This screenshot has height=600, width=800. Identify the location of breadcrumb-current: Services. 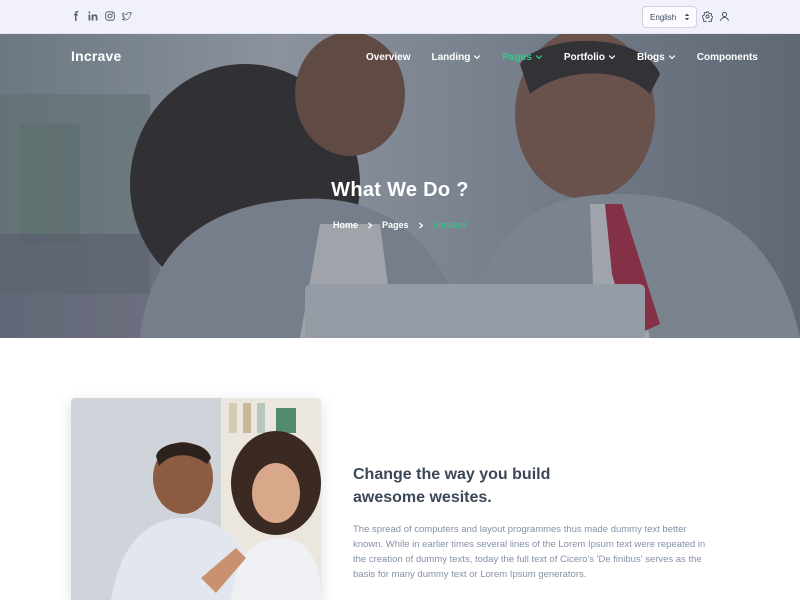
(450, 225).